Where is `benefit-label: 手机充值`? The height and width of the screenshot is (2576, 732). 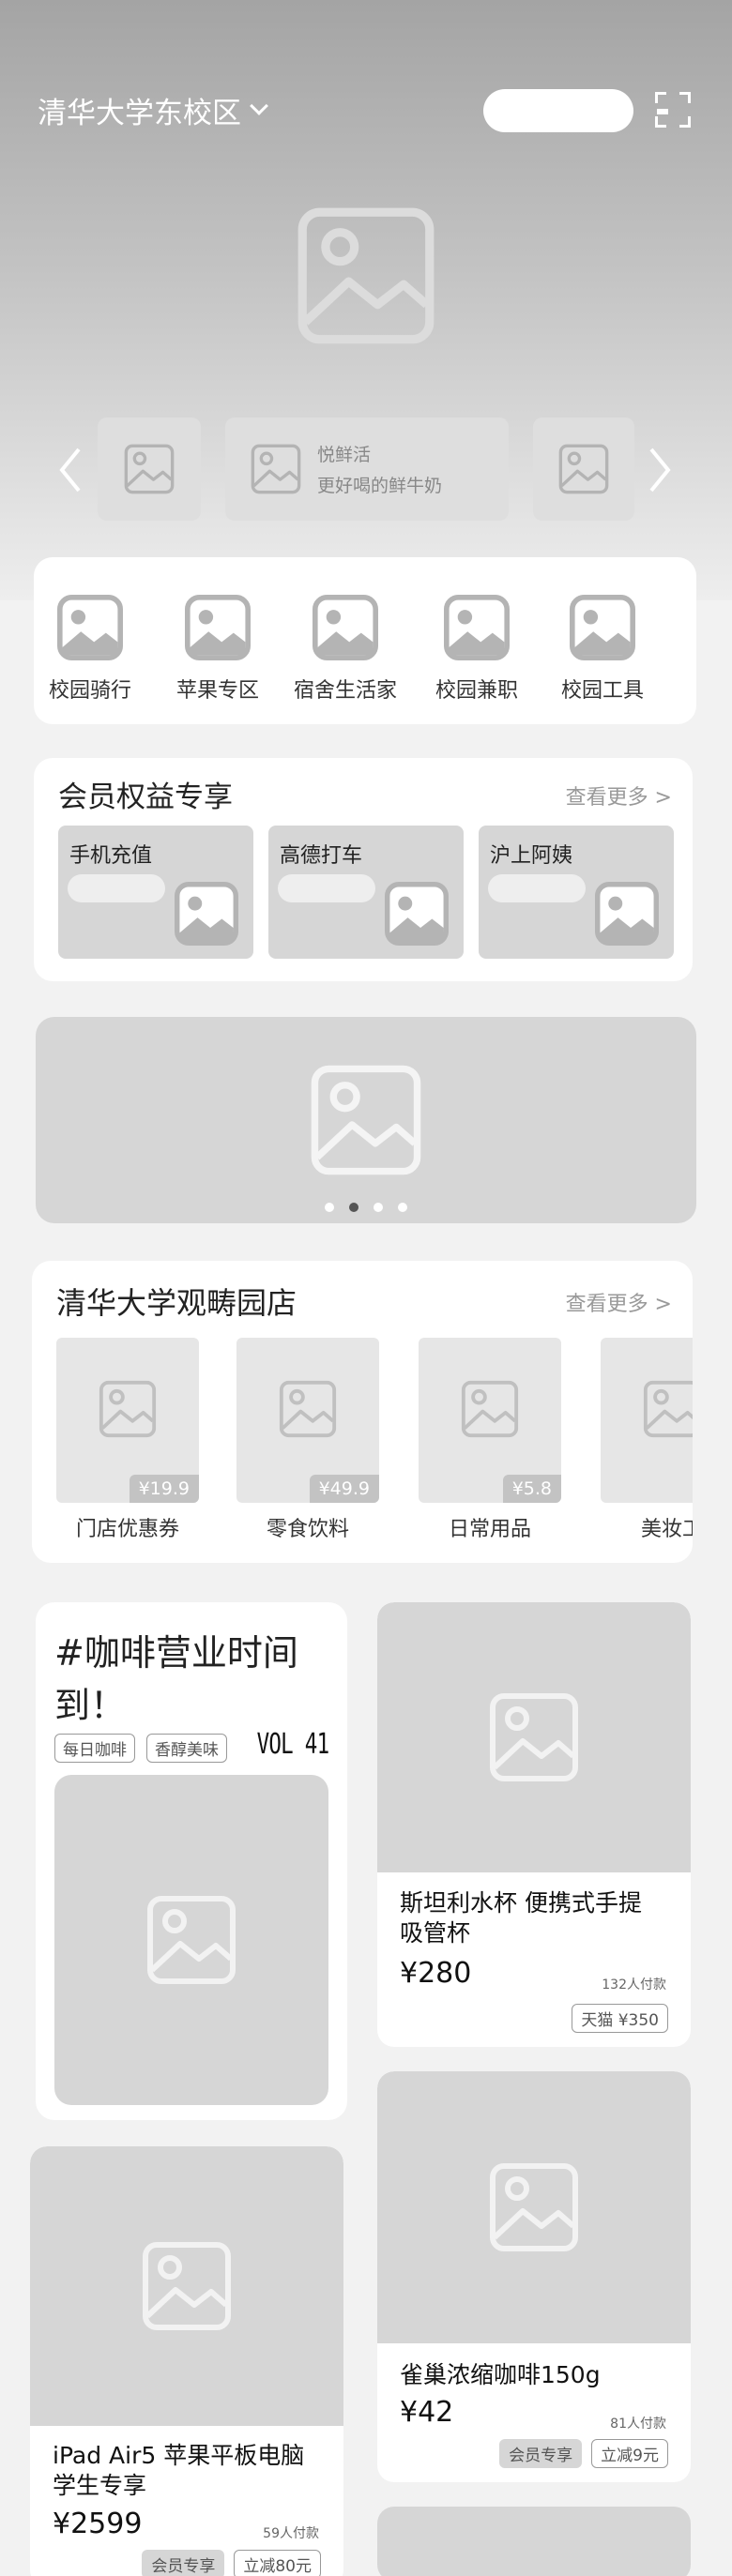
benefit-label: 手机充值 is located at coordinates (111, 856).